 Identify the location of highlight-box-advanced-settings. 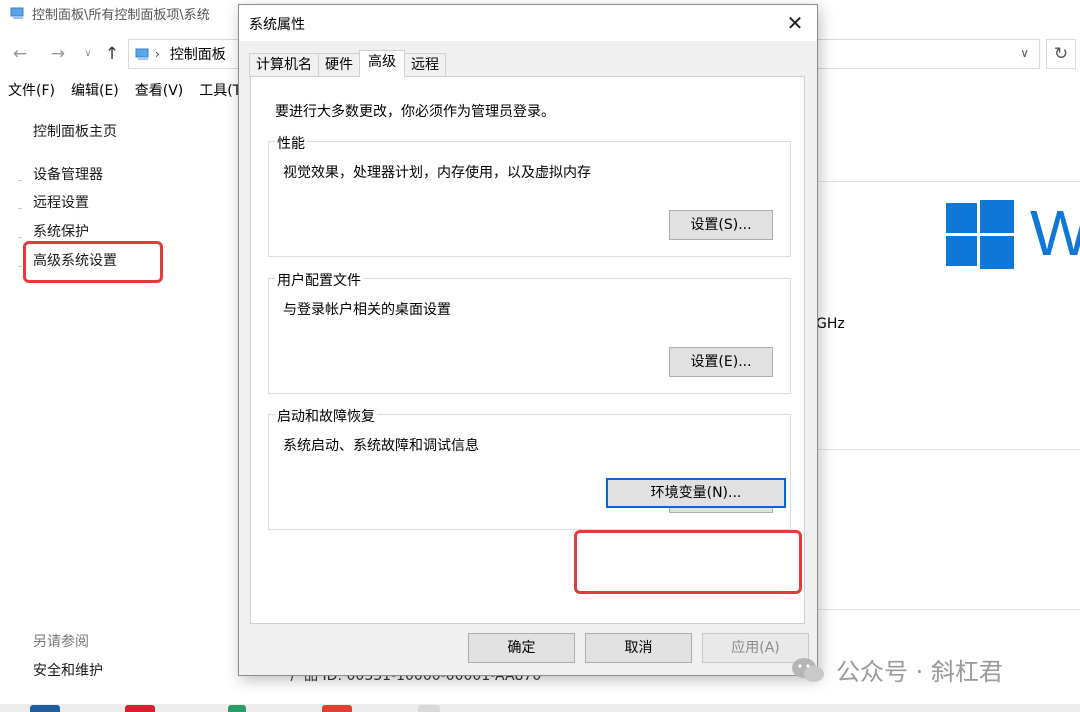
(93, 262).